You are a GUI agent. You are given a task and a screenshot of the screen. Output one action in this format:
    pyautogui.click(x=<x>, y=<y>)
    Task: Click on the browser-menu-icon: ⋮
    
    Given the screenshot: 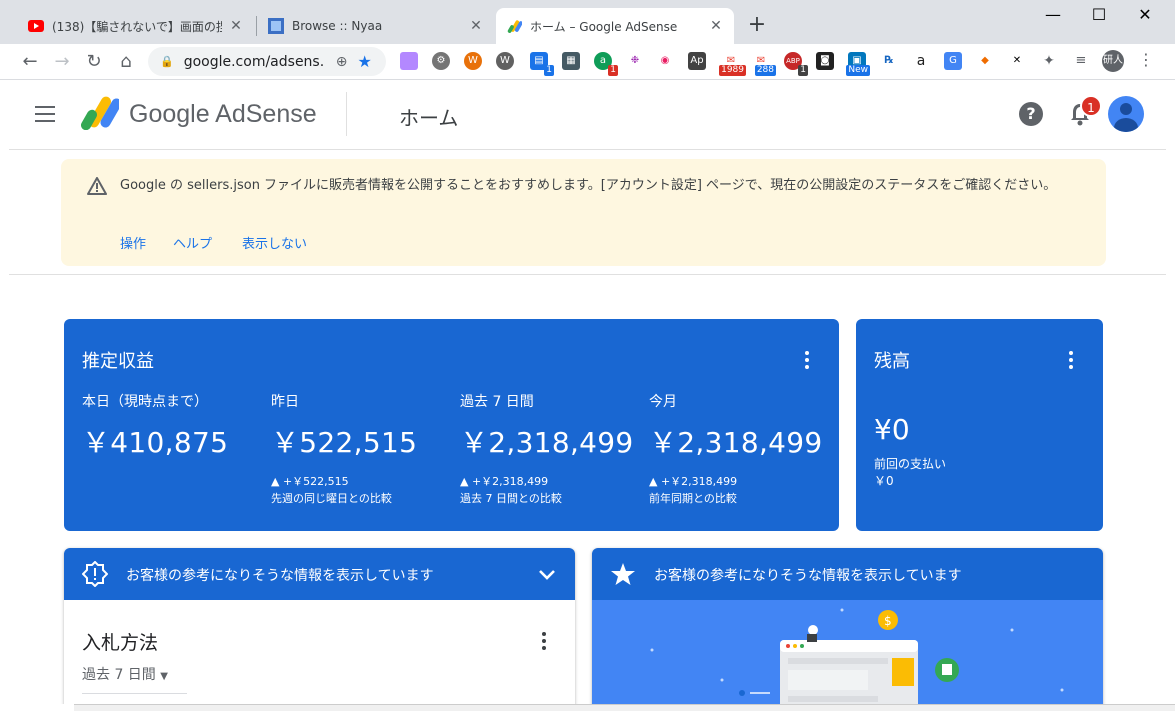 What is the action you would take?
    pyautogui.click(x=1146, y=59)
    